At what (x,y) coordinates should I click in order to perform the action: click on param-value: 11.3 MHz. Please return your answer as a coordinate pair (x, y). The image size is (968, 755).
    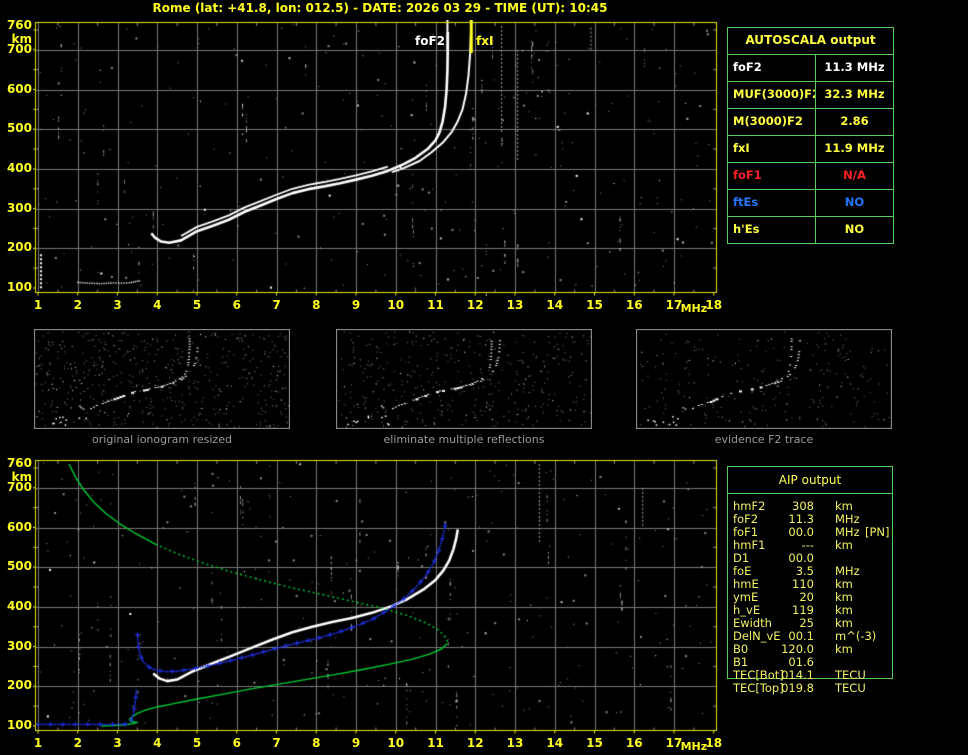
    Looking at the image, I should click on (854, 67).